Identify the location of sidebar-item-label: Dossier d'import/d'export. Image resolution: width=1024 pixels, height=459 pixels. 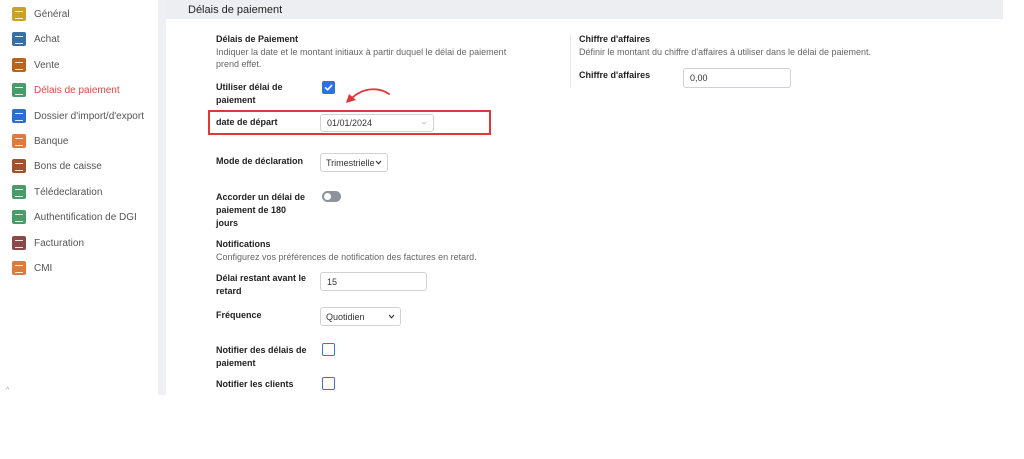
(89, 116).